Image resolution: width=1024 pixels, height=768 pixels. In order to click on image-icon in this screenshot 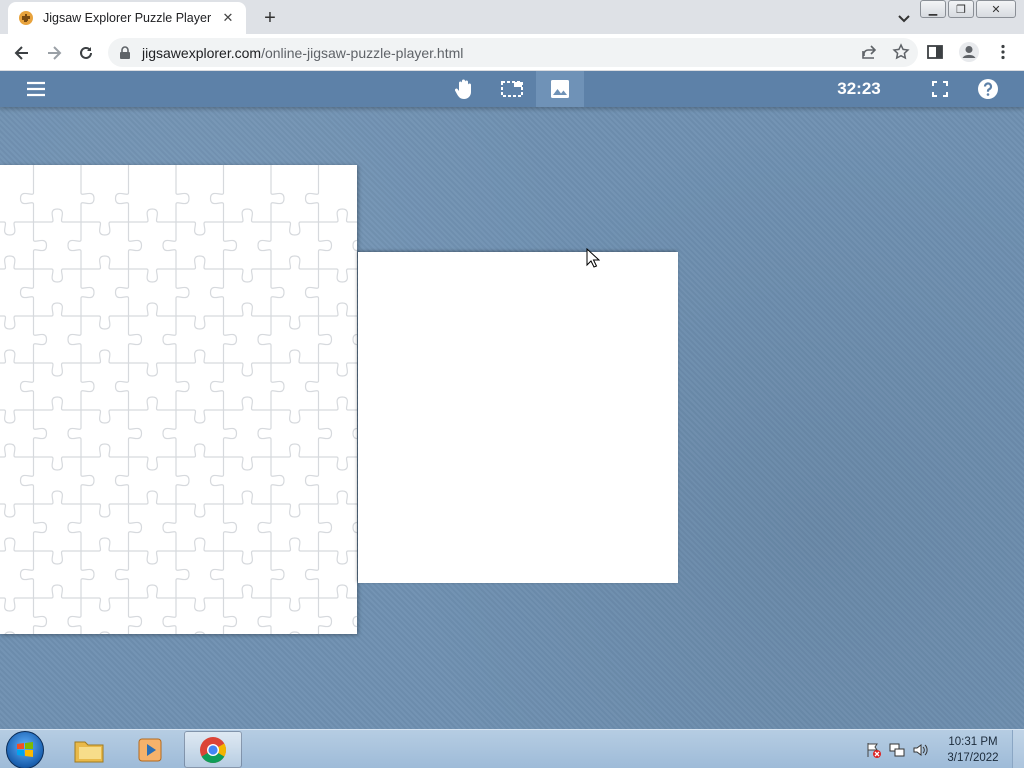, I will do `click(560, 89)`.